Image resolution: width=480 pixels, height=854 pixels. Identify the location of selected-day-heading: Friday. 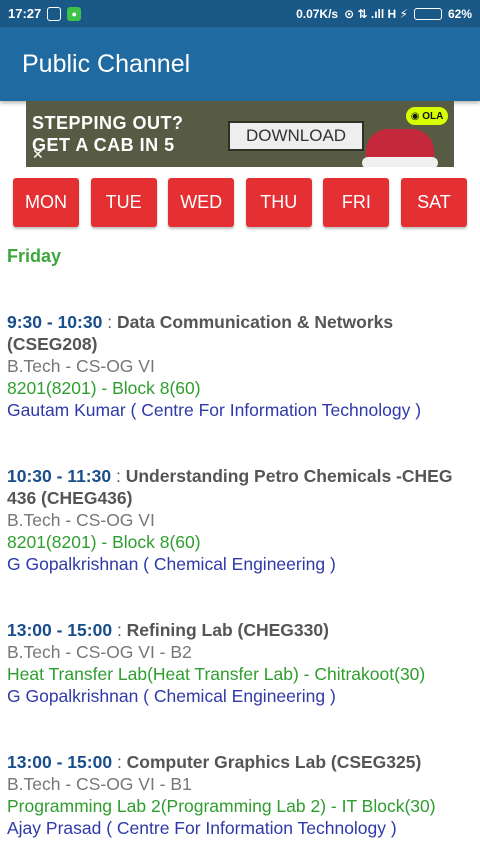
(34, 256).